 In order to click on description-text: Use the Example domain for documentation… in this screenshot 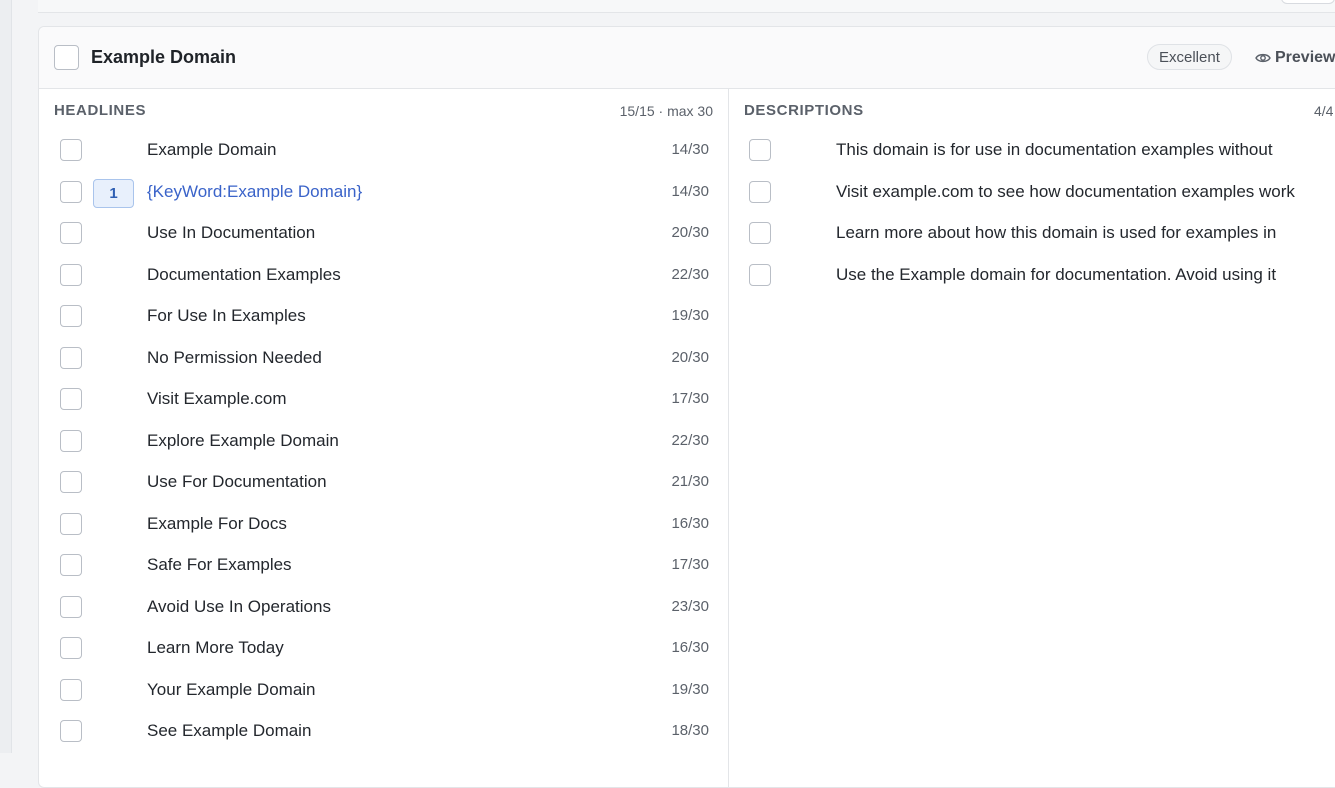, I will do `click(1056, 274)`.